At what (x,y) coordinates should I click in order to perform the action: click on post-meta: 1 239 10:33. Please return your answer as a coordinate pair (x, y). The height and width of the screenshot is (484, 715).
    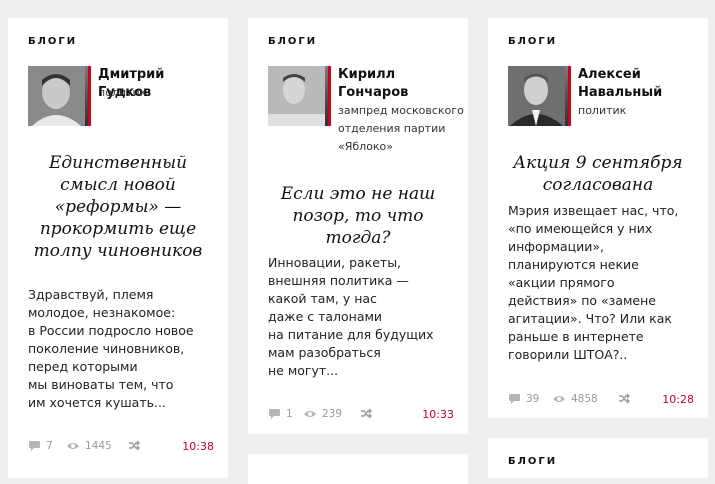
    Looking at the image, I should click on (361, 415).